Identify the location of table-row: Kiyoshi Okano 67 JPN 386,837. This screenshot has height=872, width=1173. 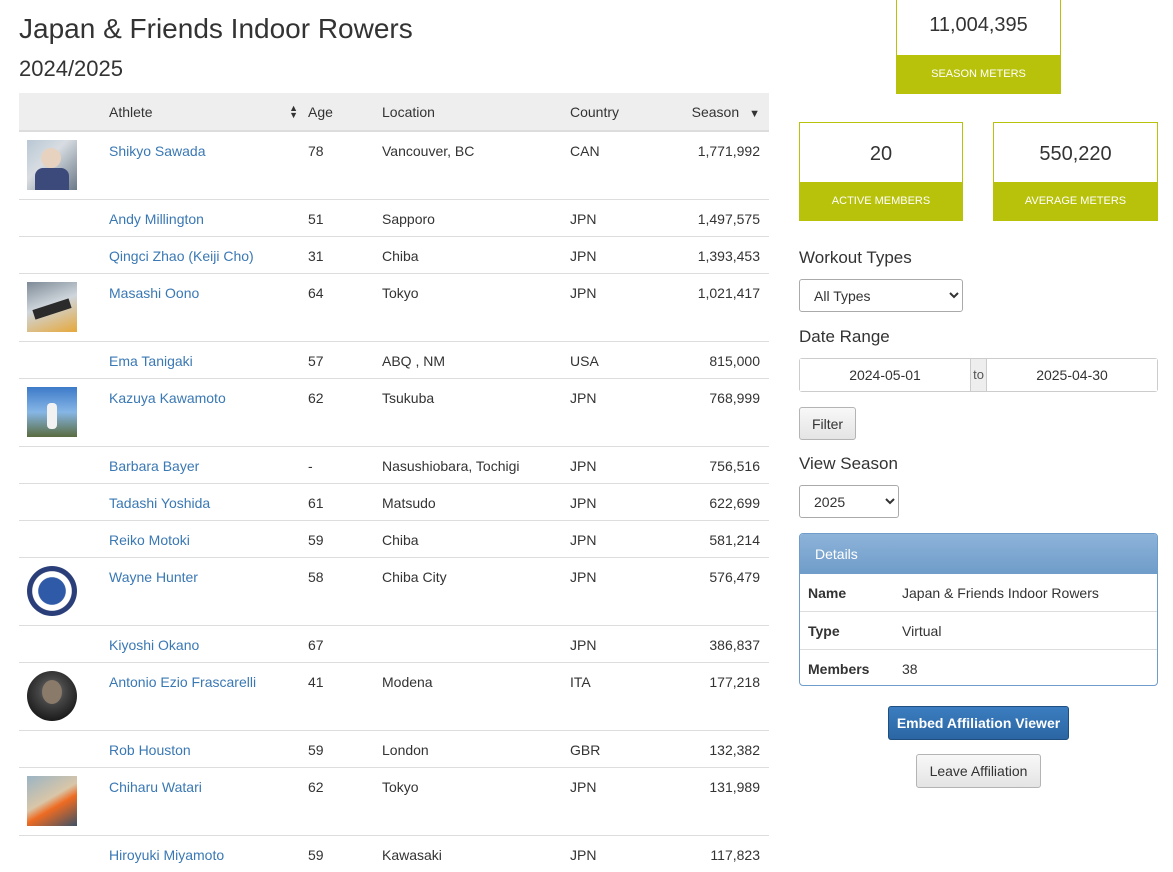
(394, 644).